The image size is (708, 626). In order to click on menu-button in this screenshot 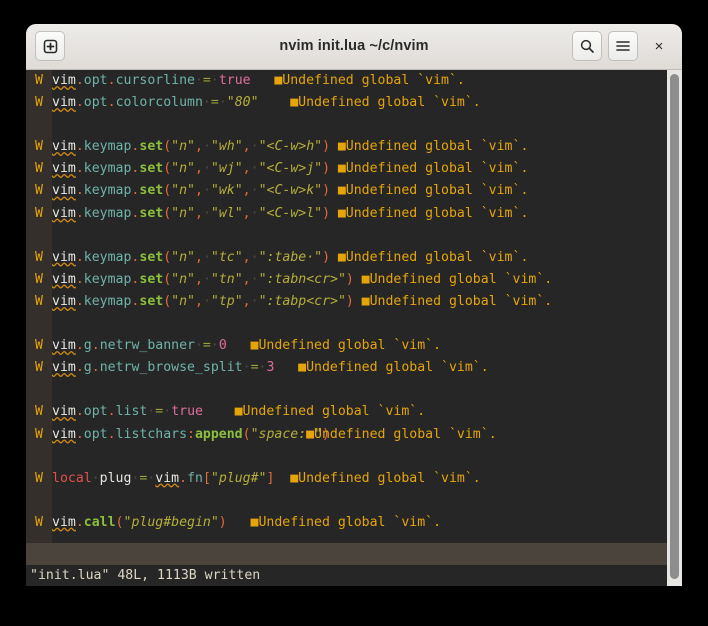, I will do `click(623, 46)`.